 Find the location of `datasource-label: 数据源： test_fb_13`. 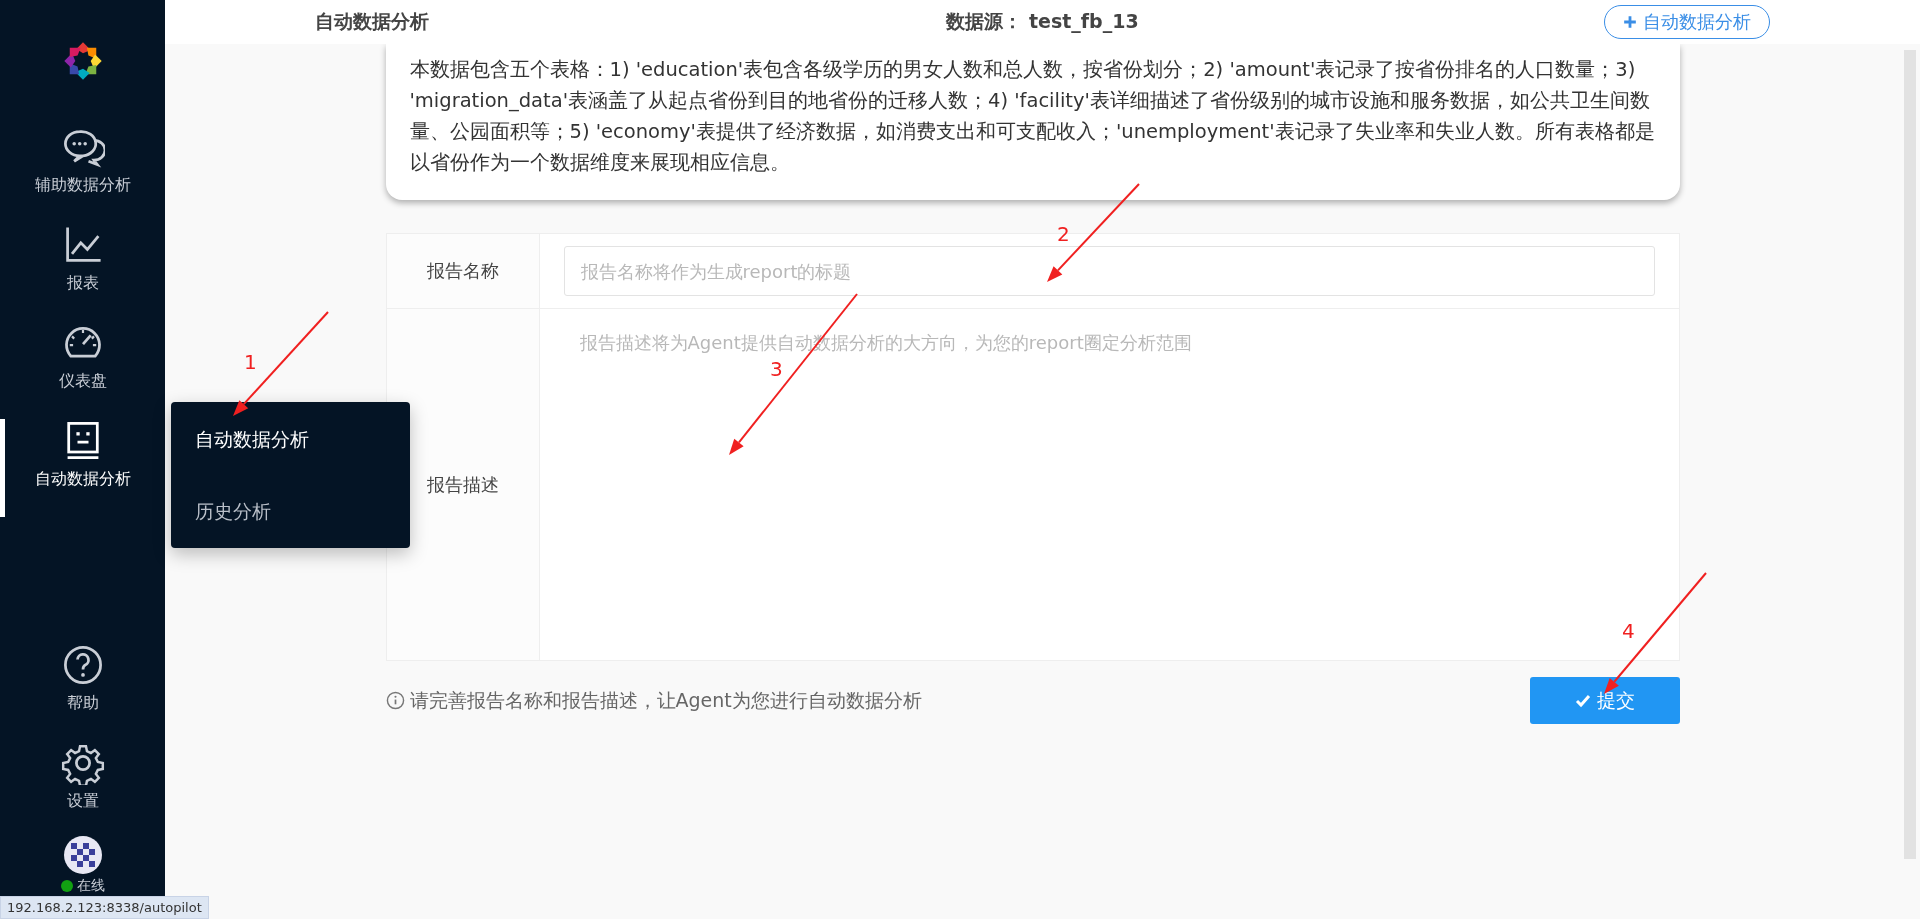

datasource-label: 数据源： test_fb_13 is located at coordinates (1042, 22).